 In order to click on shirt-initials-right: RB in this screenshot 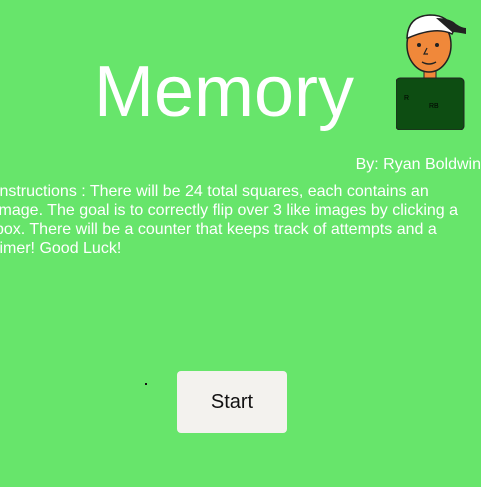, I will do `click(434, 106)`.